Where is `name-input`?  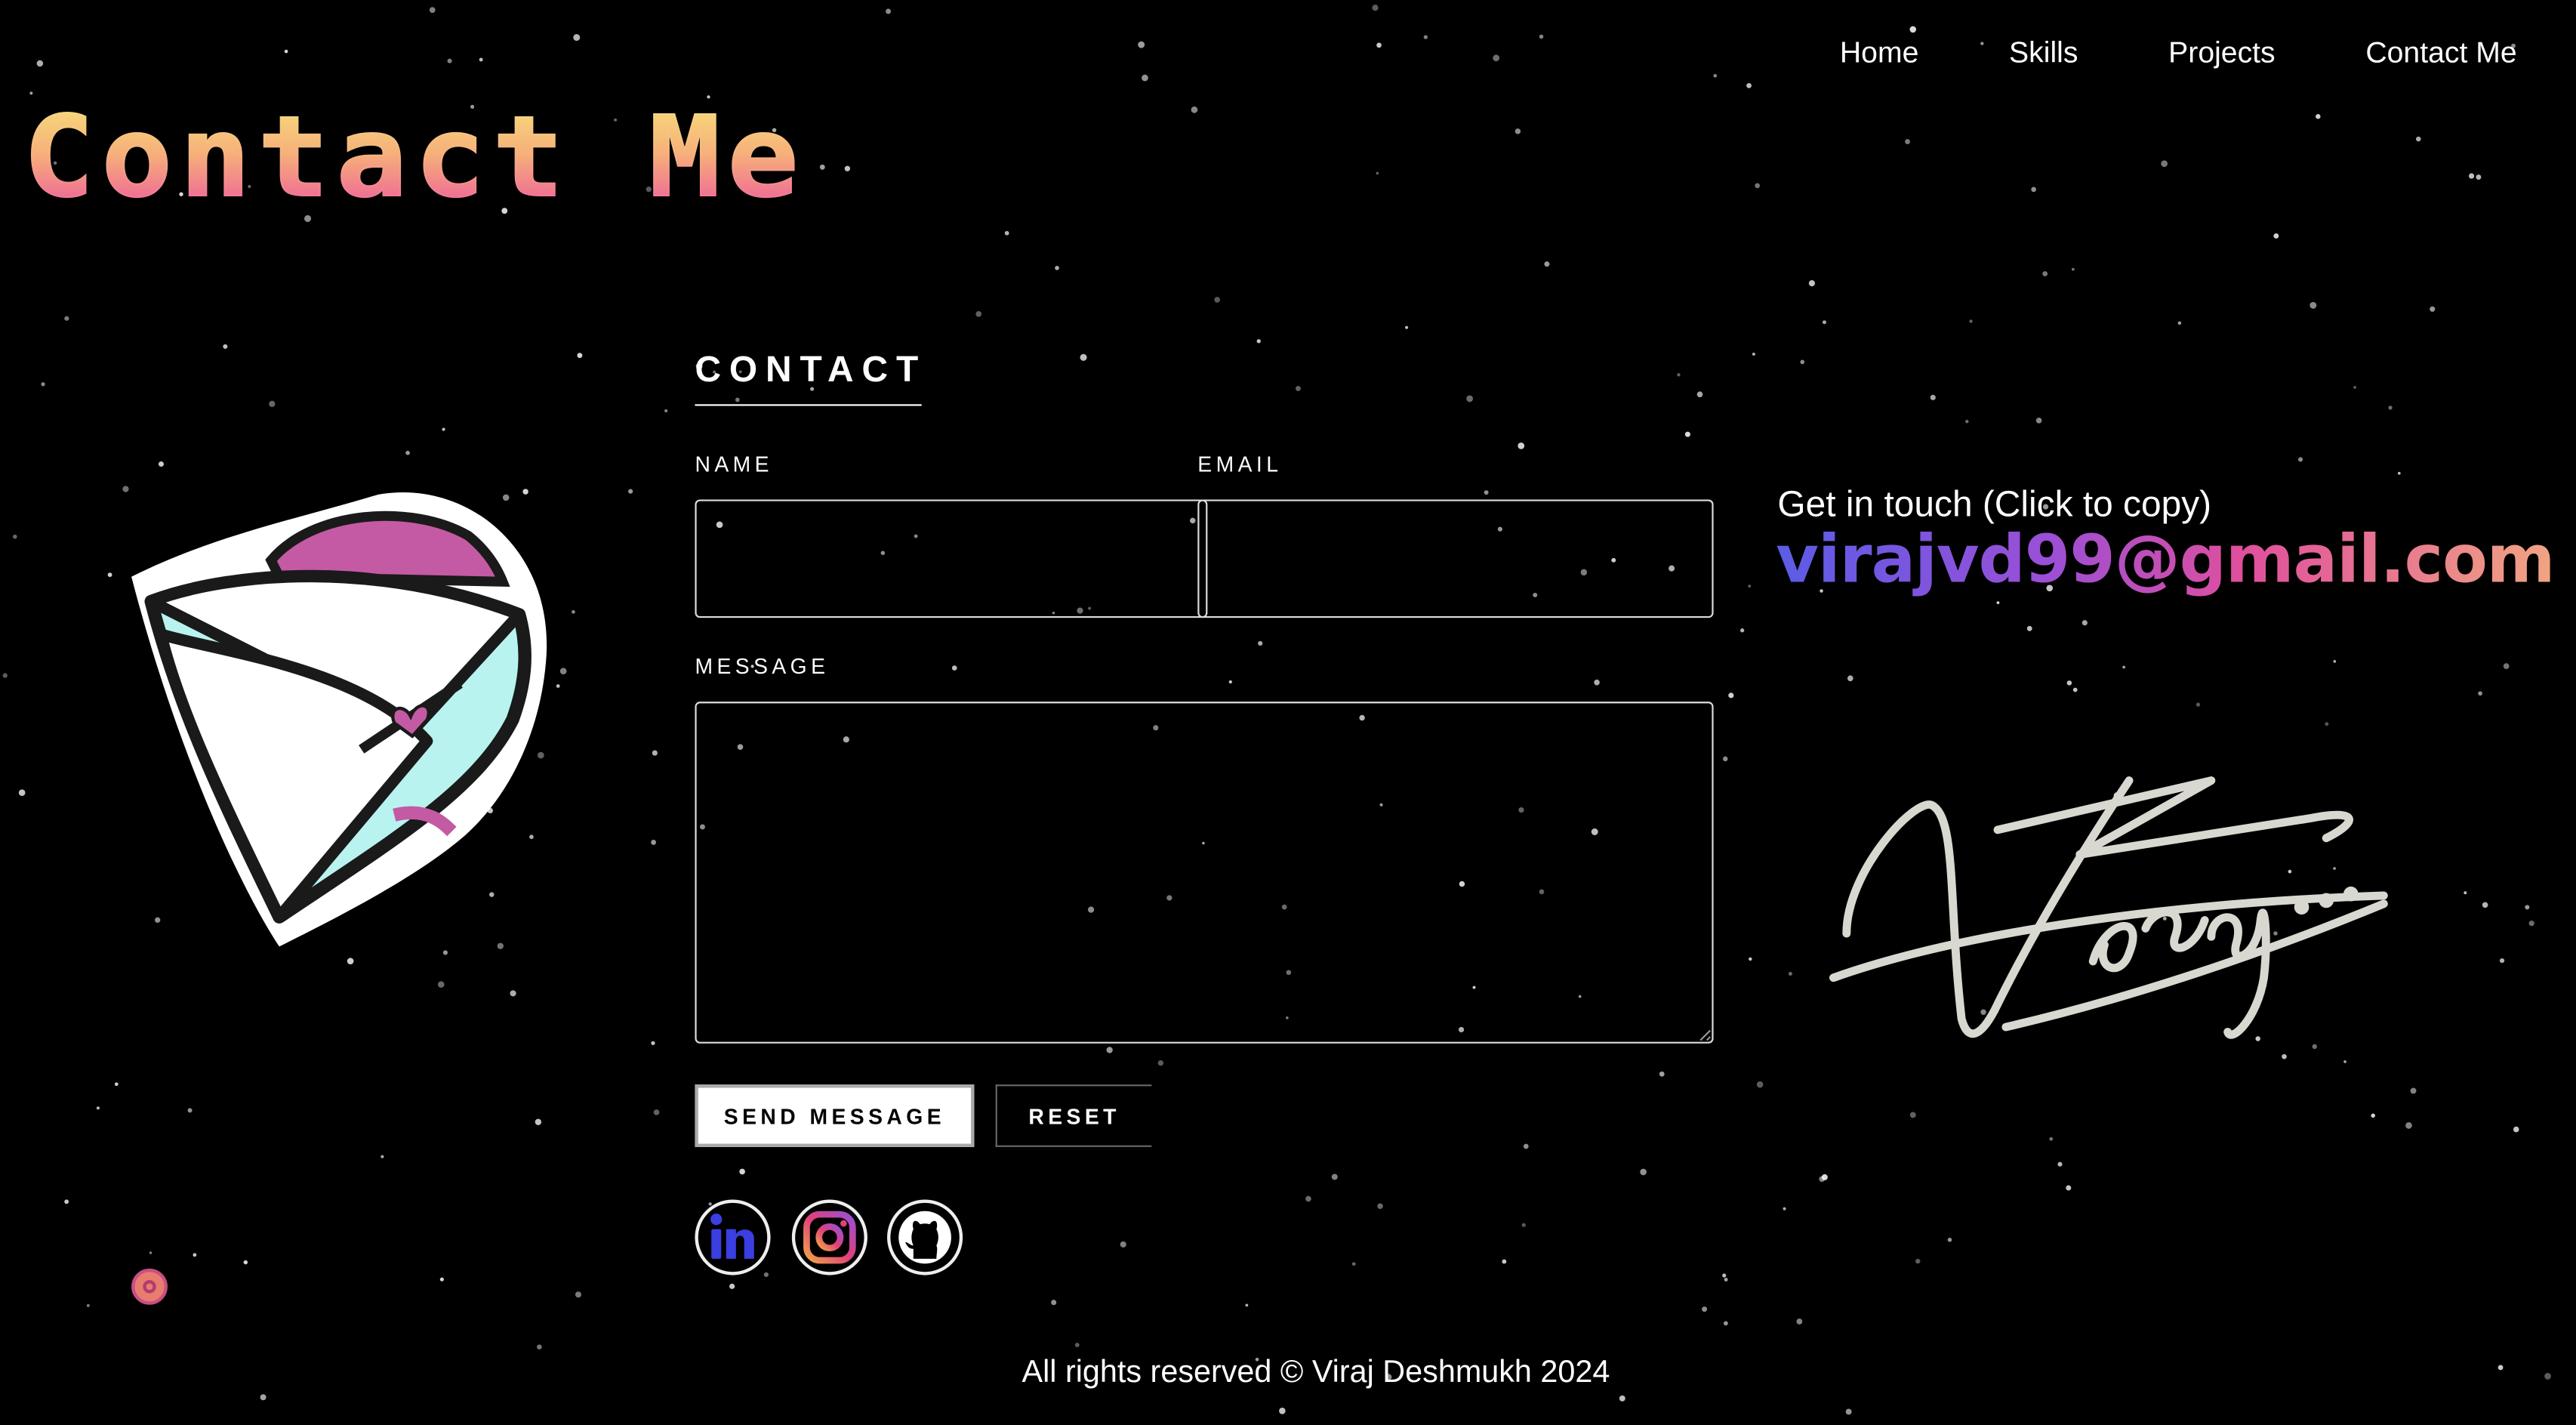
name-input is located at coordinates (951, 559).